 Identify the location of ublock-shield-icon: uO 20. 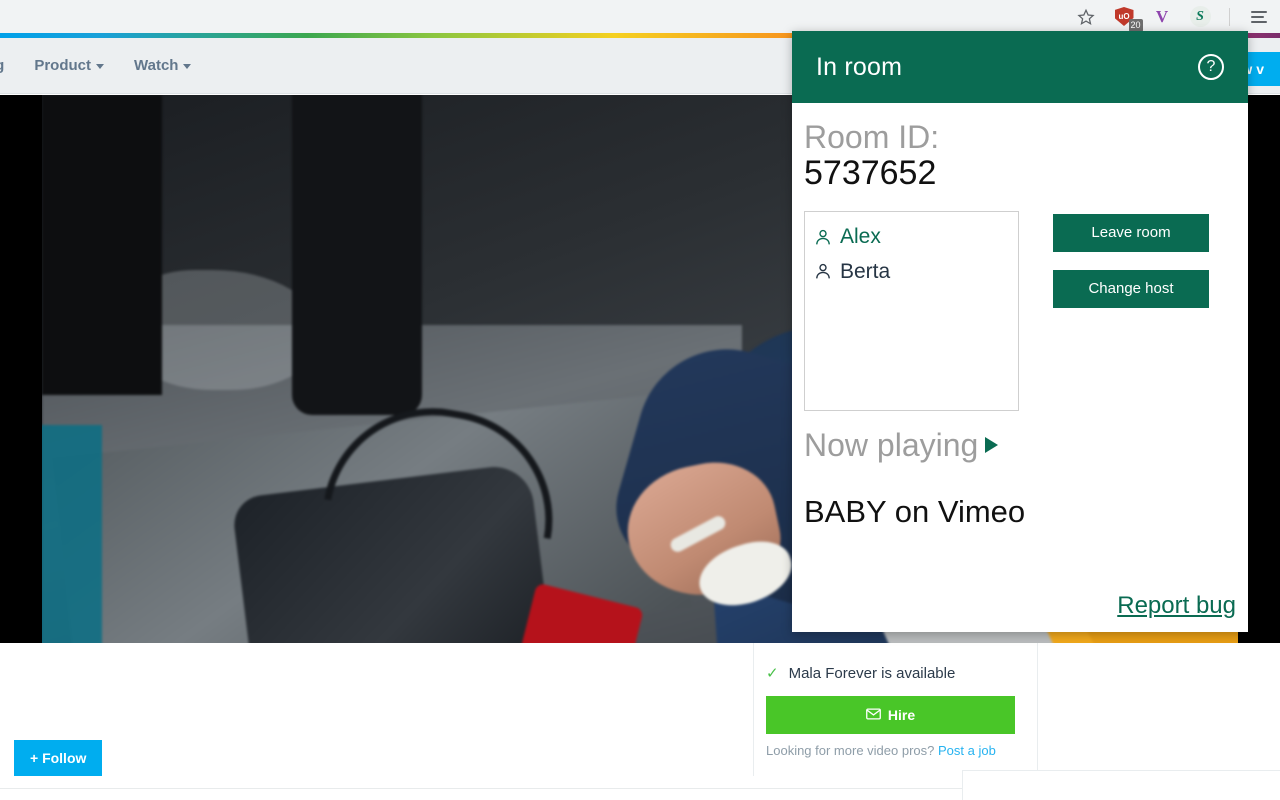
(1128, 19).